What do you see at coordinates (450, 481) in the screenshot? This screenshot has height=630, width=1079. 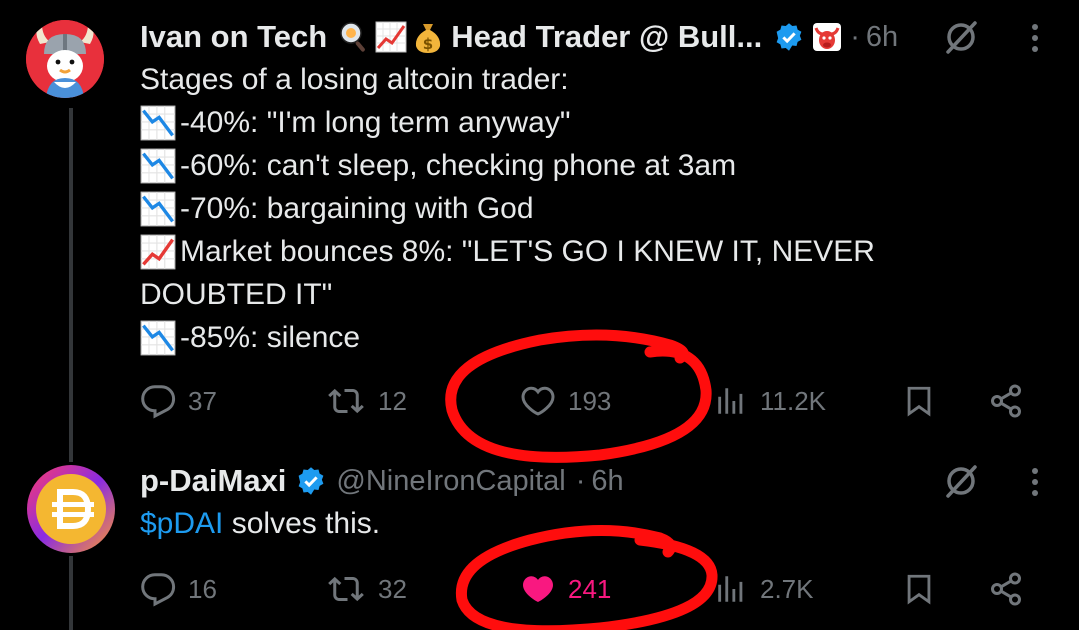 I see `author-handle: @NineIronCapital` at bounding box center [450, 481].